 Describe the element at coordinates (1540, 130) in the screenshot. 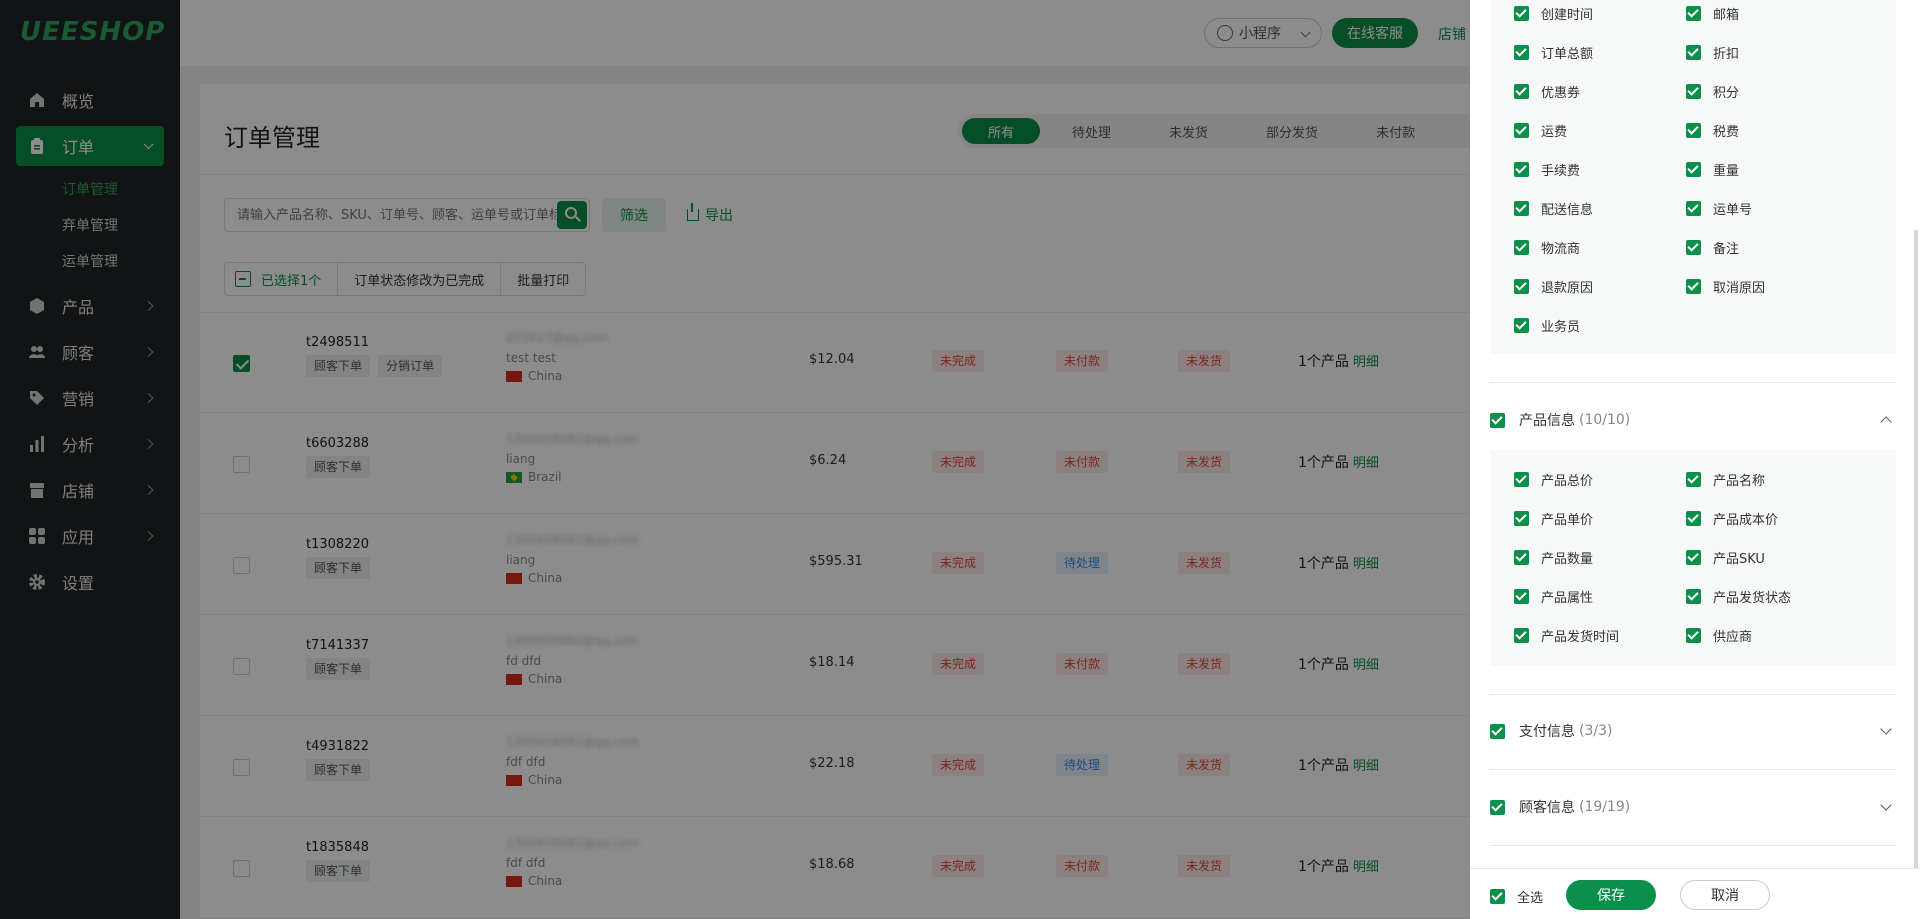

I see `field-checkbox: 运费` at that location.